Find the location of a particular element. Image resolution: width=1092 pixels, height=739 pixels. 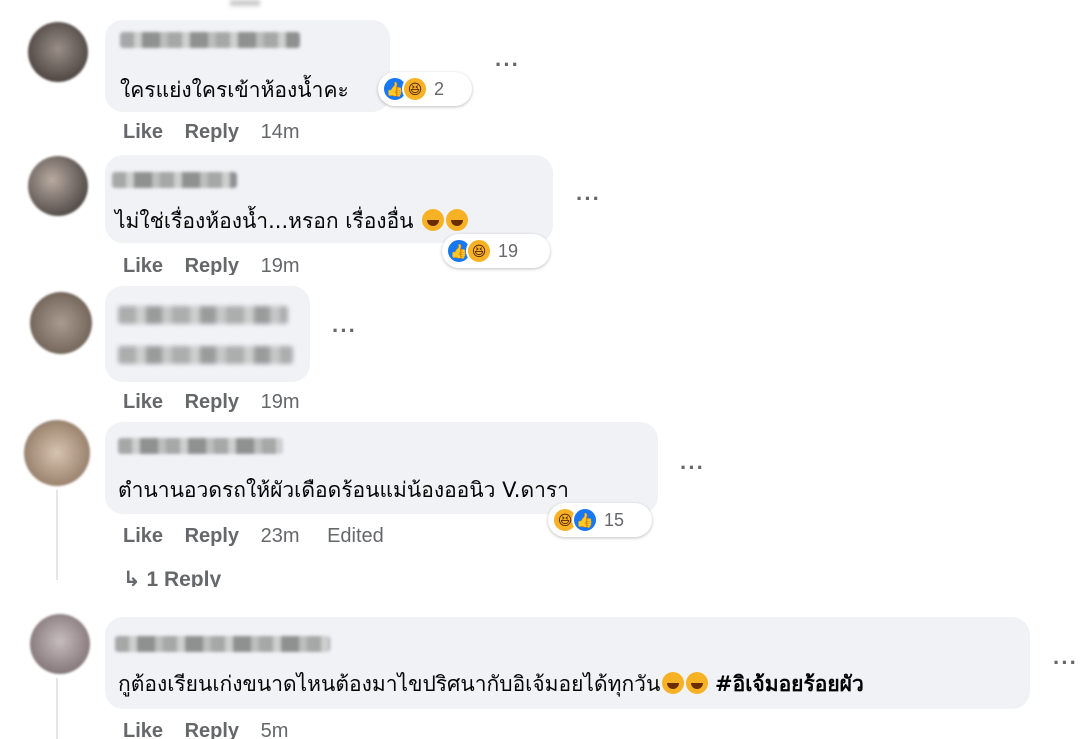

comment-text: ใครแย่งใครเข้าห้องน้ำคะ is located at coordinates (234, 90).